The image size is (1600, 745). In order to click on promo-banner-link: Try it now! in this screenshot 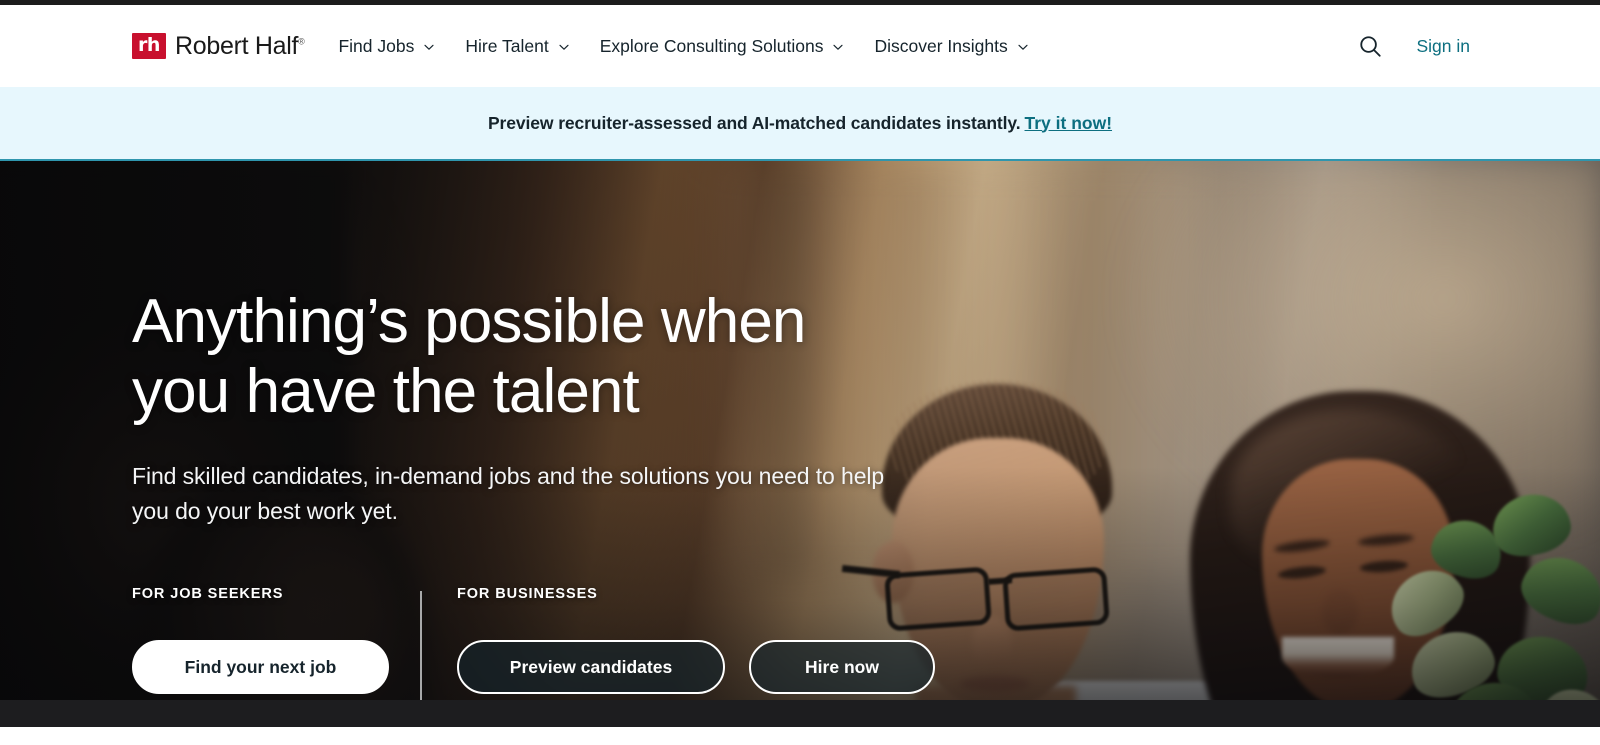, I will do `click(1069, 123)`.